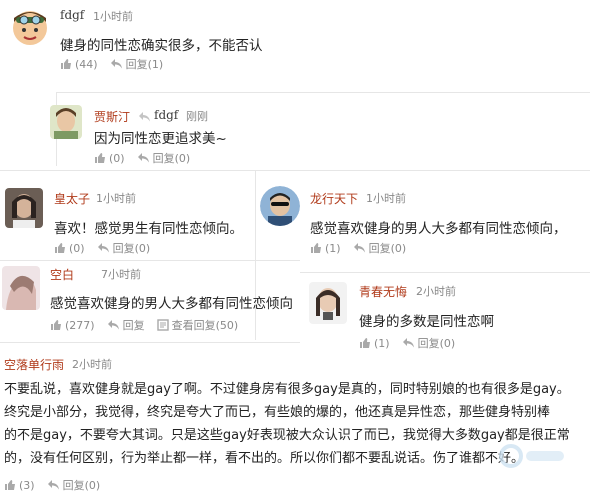  Describe the element at coordinates (34, 364) in the screenshot. I see `username: 空落单行雨` at that location.